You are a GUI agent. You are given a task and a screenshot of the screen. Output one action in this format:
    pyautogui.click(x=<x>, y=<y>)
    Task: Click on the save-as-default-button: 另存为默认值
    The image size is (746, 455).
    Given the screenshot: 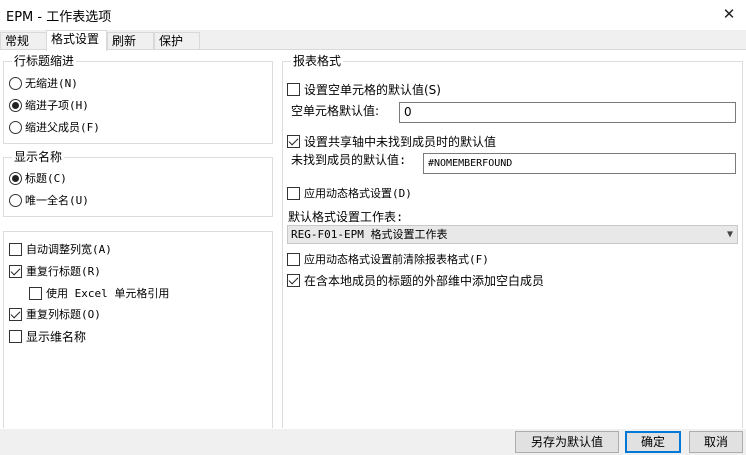 What is the action you would take?
    pyautogui.click(x=567, y=442)
    